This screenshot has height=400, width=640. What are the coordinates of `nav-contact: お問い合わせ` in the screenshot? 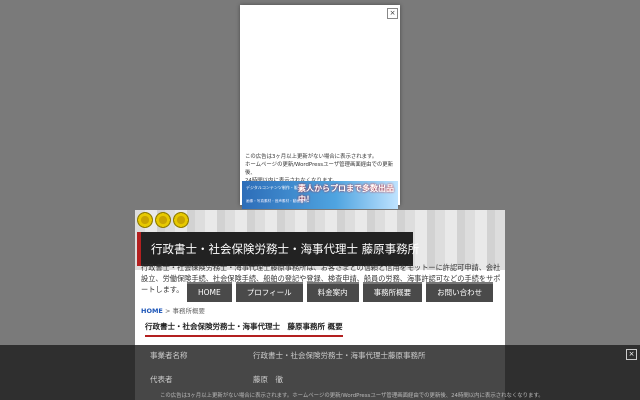 It's located at (460, 292).